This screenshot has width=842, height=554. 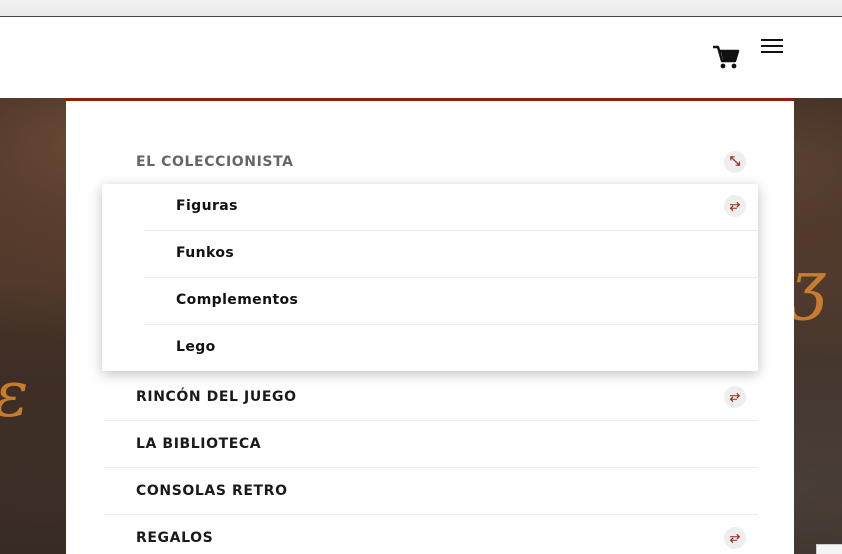 I want to click on menu-item-consolas-retro: CONSOLAS RETRO, so click(x=431, y=491).